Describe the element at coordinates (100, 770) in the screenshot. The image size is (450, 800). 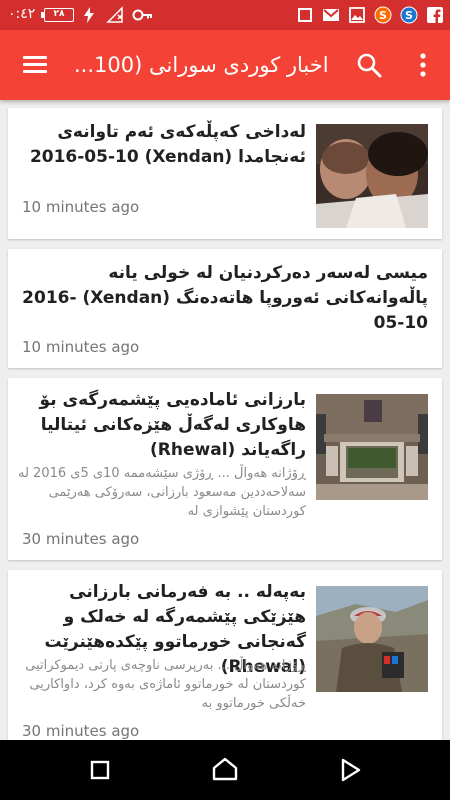
I see `recent-apps-icon` at that location.